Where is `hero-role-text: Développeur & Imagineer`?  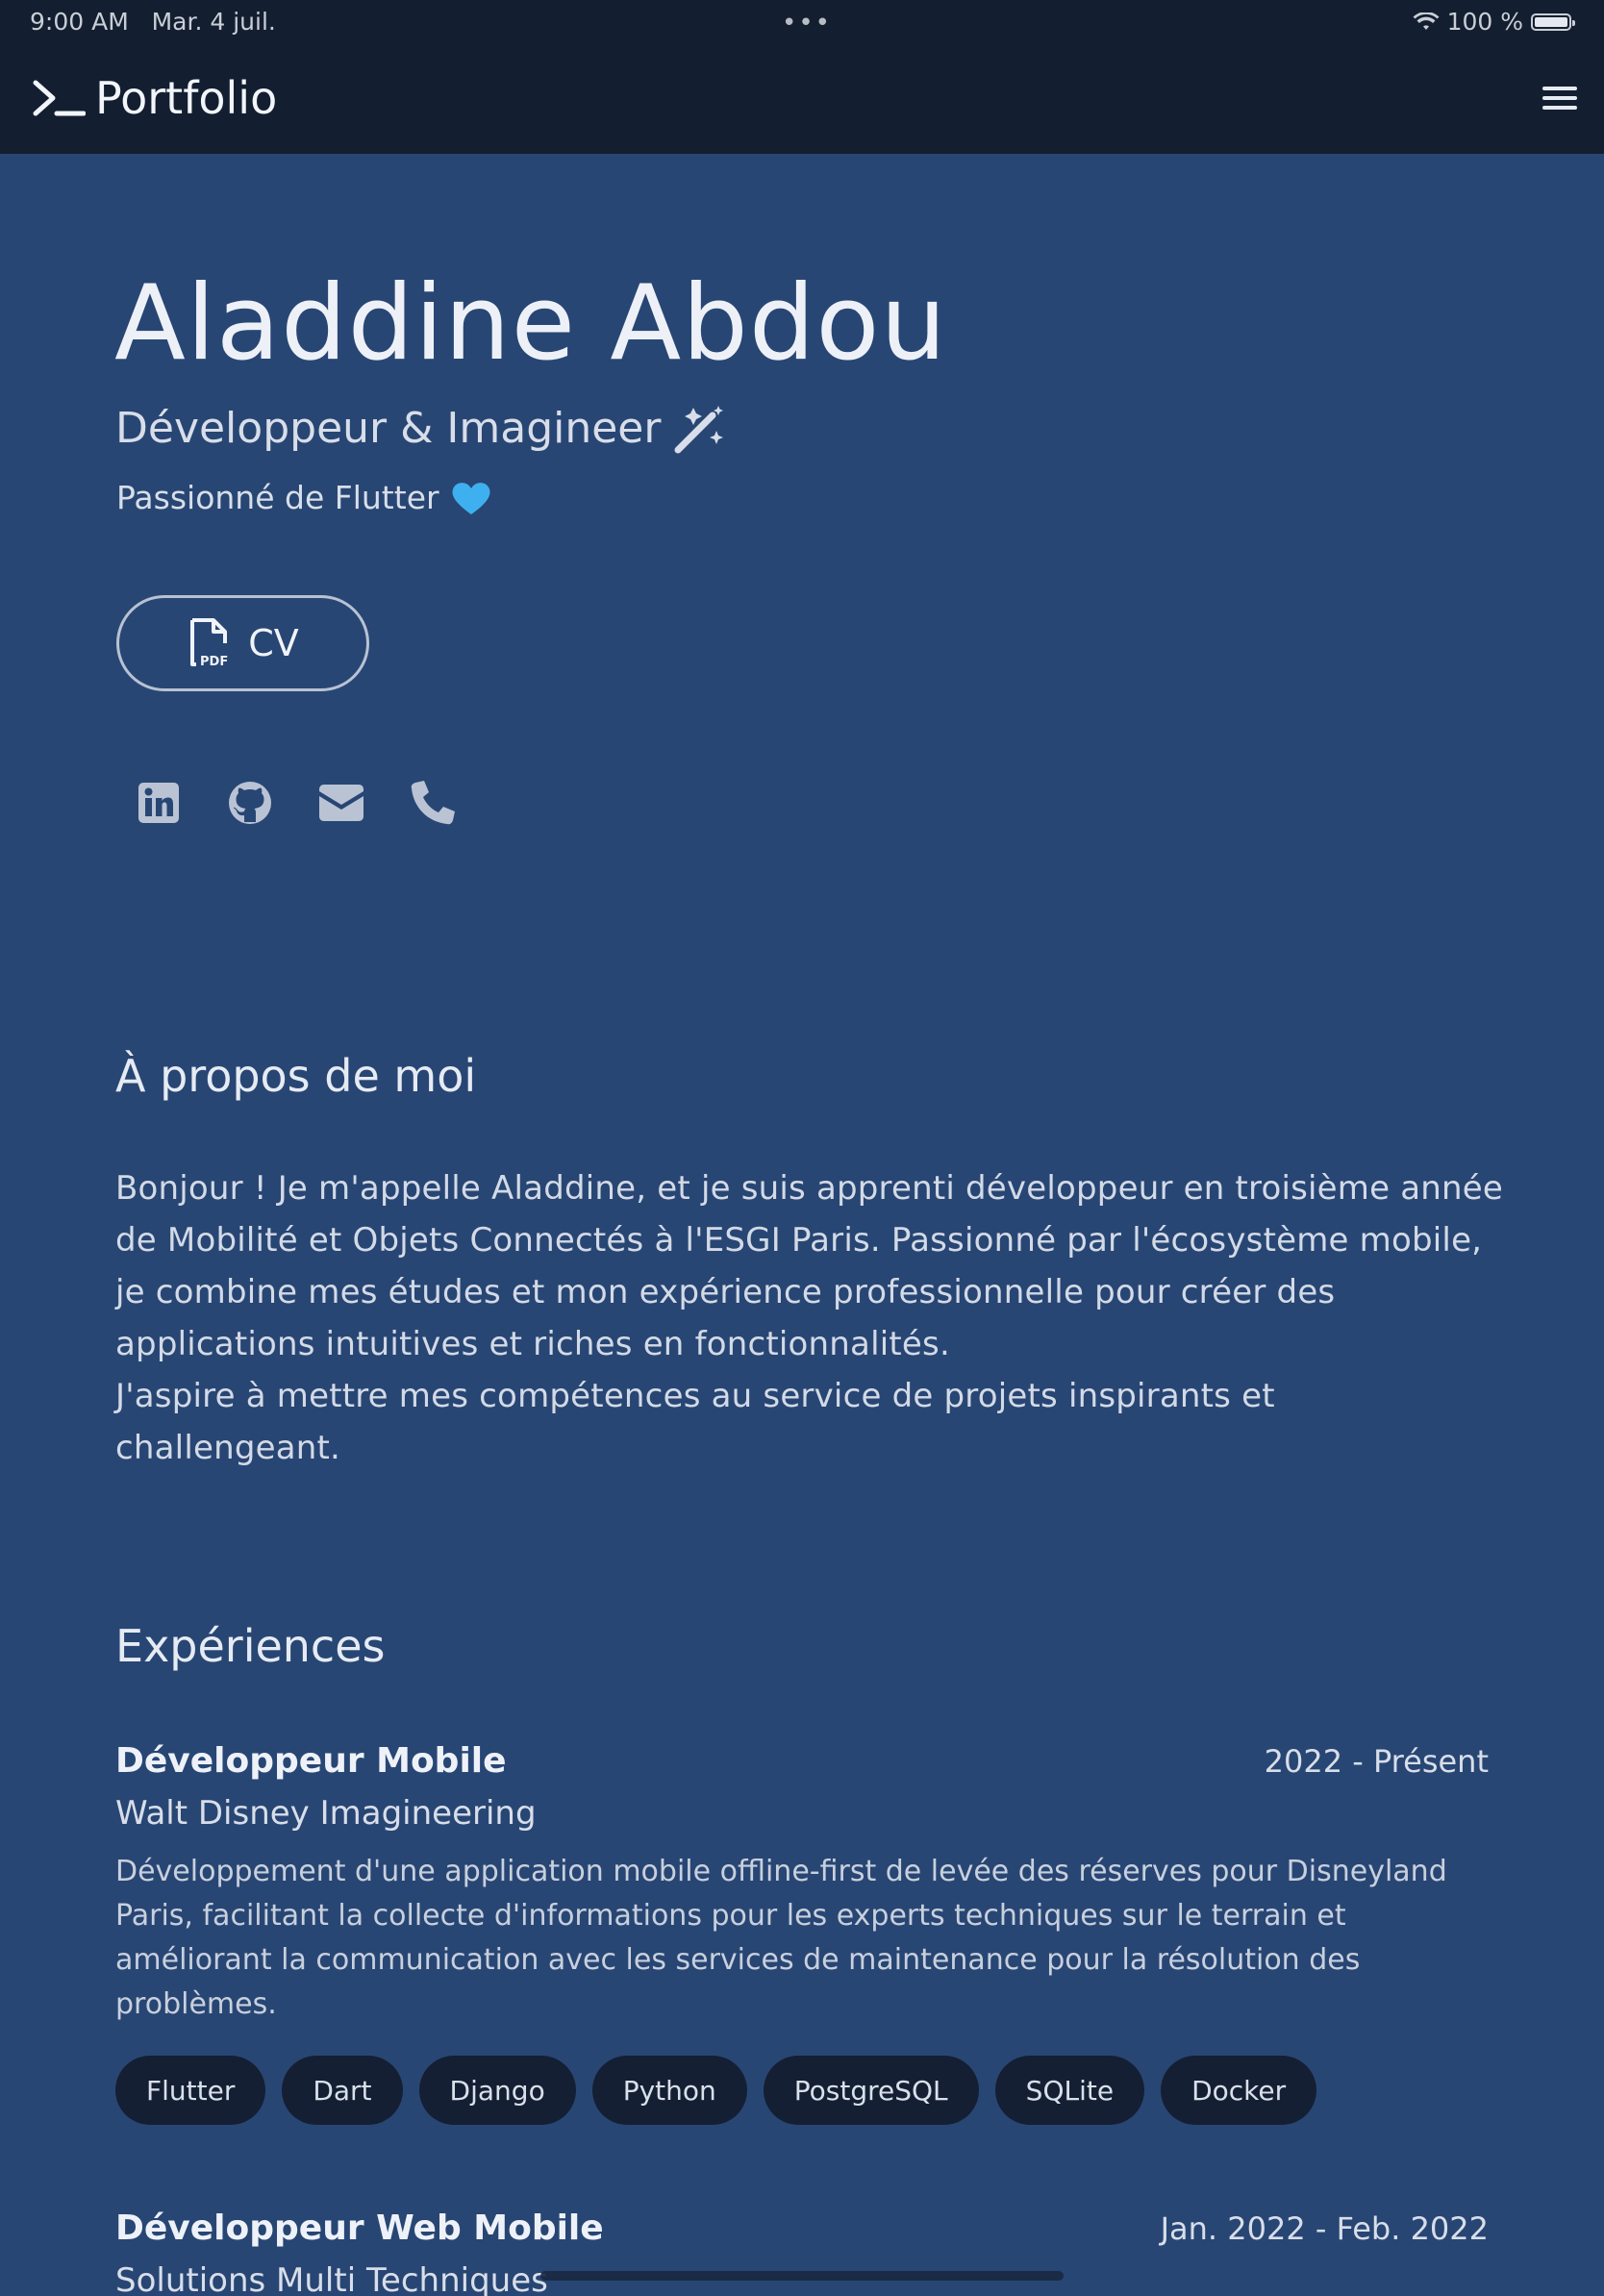
hero-role-text: Développeur & Imagineer is located at coordinates (388, 428).